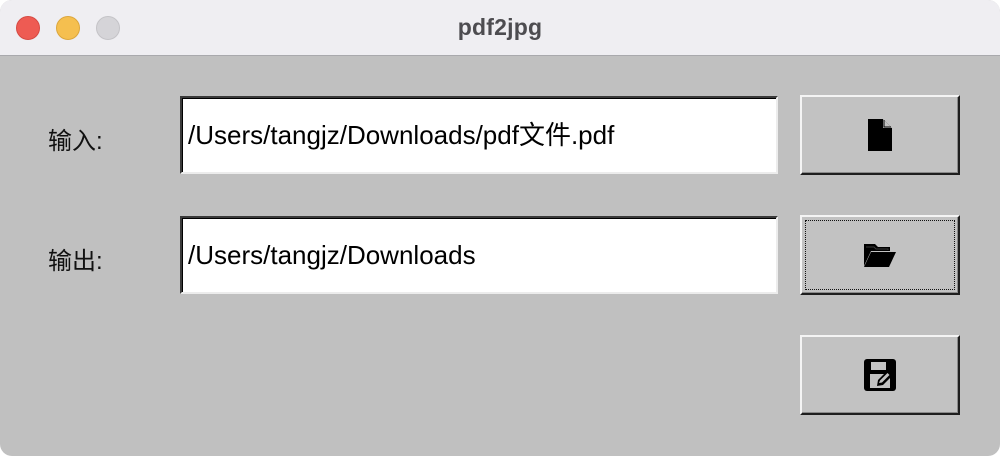 Image resolution: width=1000 pixels, height=456 pixels. I want to click on output-label: 输出:, so click(75, 261).